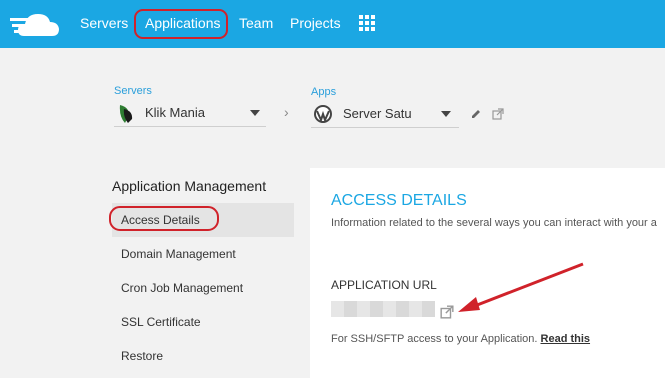 The image size is (665, 378). Describe the element at coordinates (324, 92) in the screenshot. I see `apps-label: Apps` at that location.